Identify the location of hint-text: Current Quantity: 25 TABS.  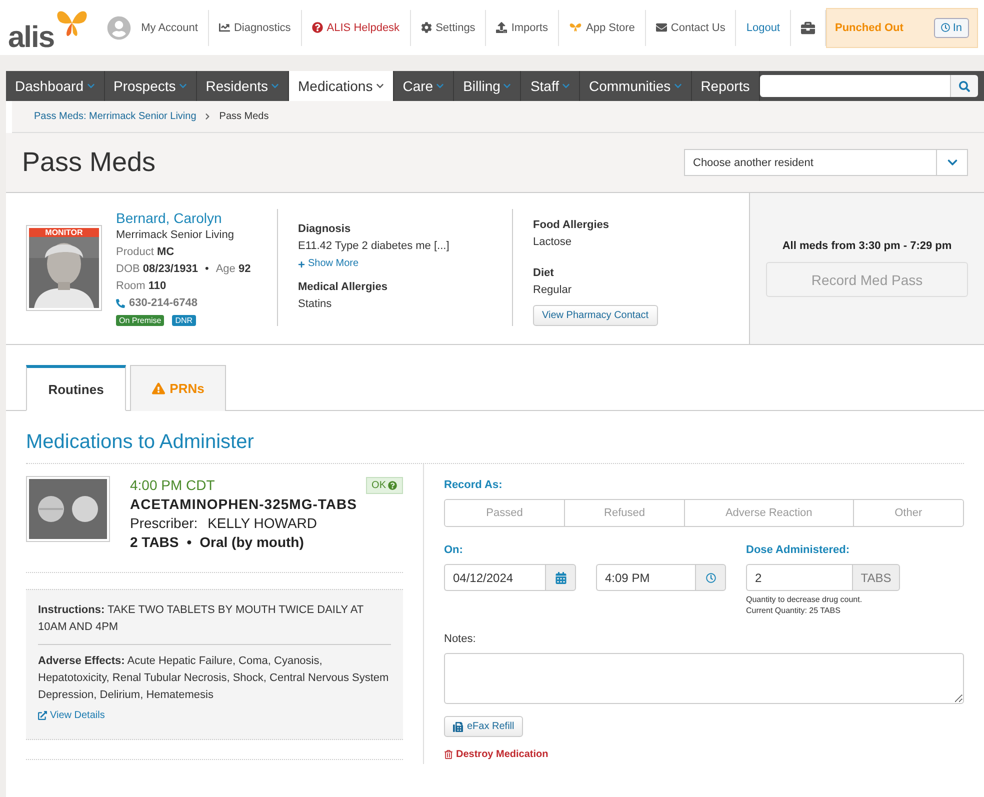
(794, 610).